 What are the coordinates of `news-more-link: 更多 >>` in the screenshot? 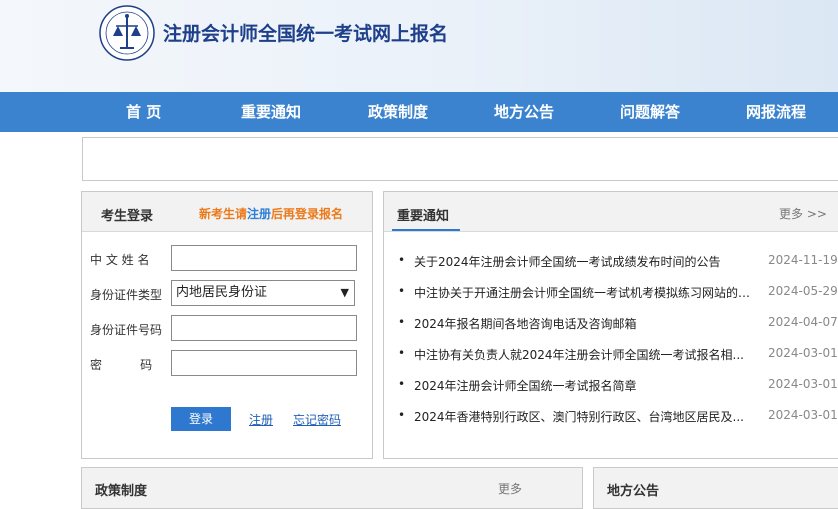 It's located at (803, 213).